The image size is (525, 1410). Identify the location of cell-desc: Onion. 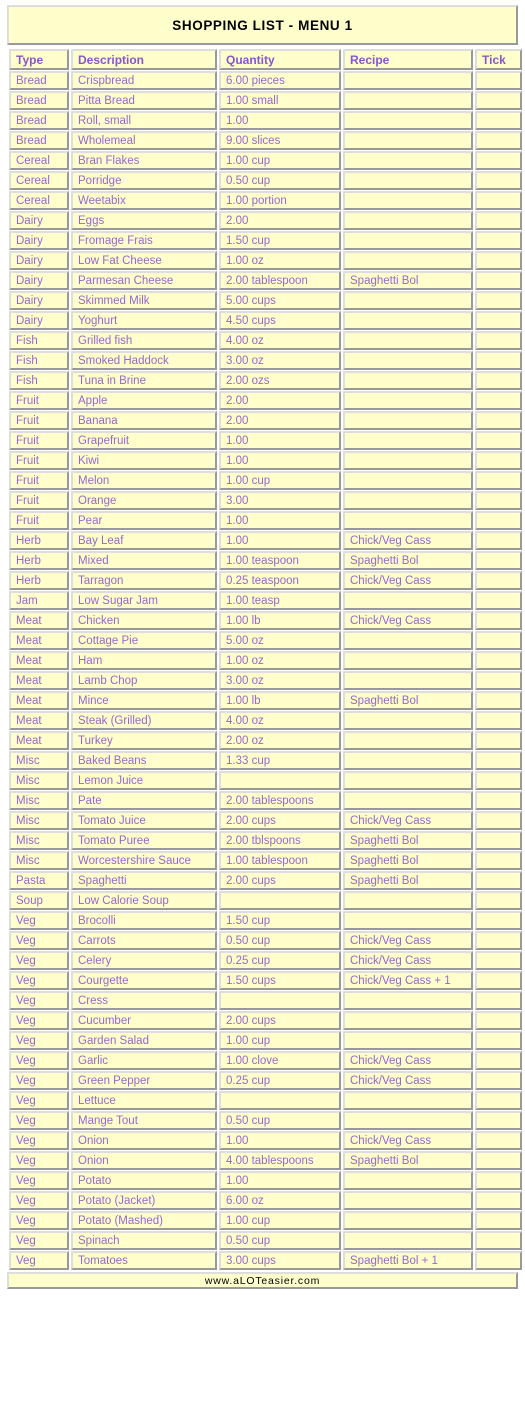
(144, 1140).